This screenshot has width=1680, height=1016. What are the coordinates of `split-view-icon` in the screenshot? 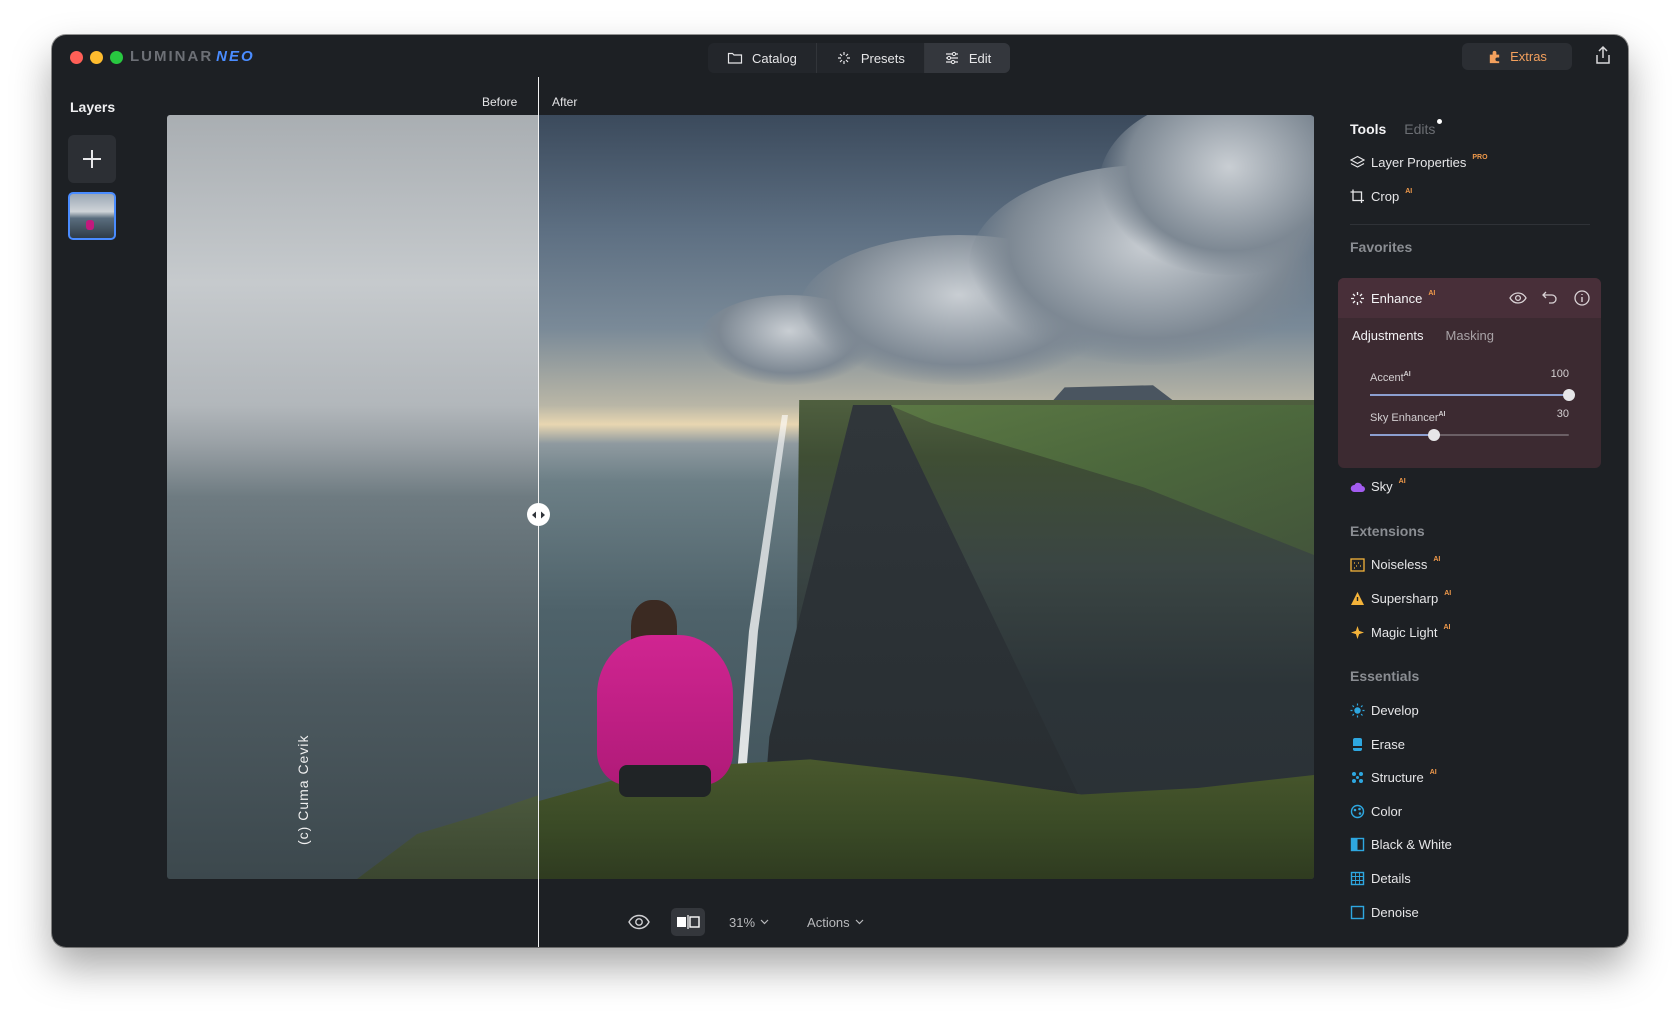 It's located at (688, 922).